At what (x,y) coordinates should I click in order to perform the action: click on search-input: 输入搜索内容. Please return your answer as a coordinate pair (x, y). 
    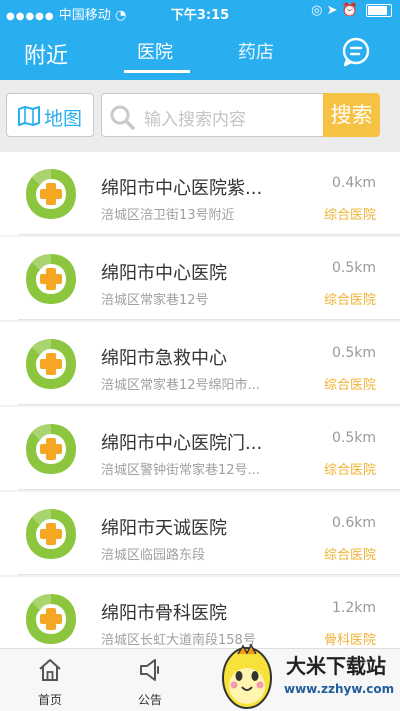
    Looking at the image, I should click on (212, 115).